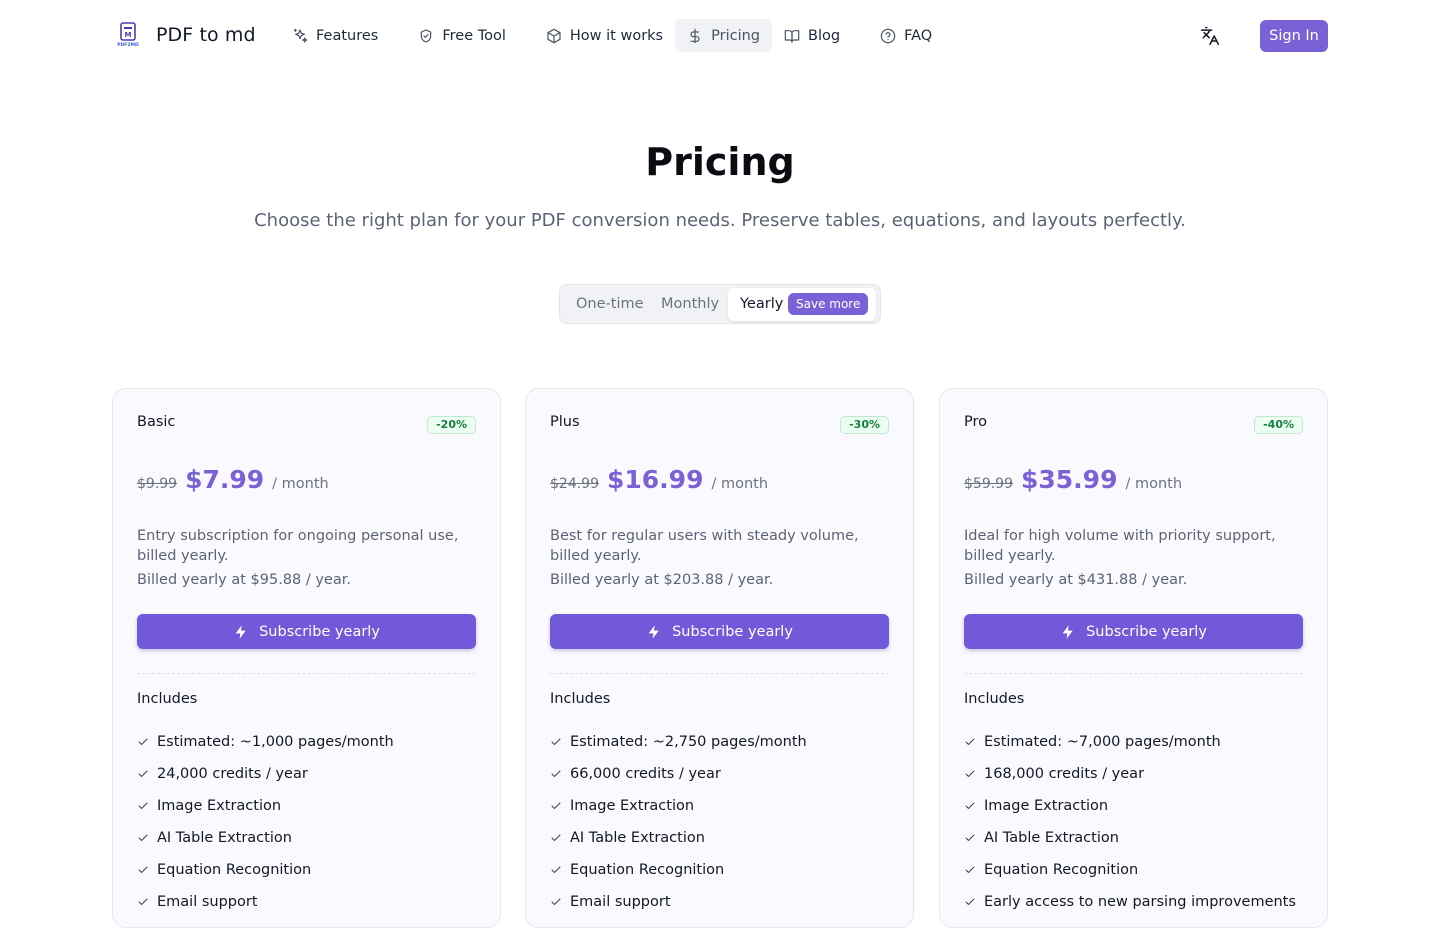  Describe the element at coordinates (426, 35) in the screenshot. I see `shield-check-icon` at that location.